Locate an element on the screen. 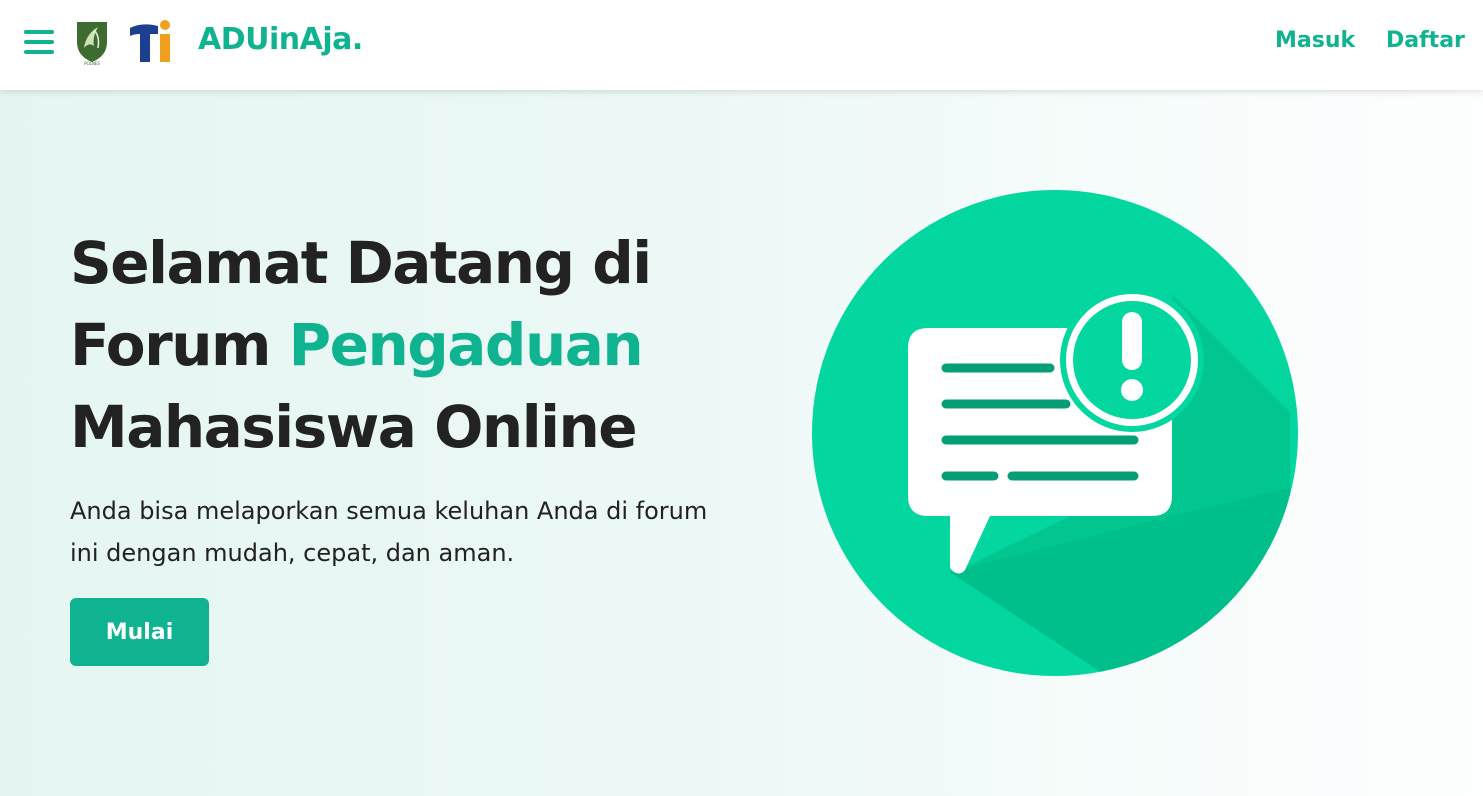  polnes-logo: POLNES is located at coordinates (92, 44).